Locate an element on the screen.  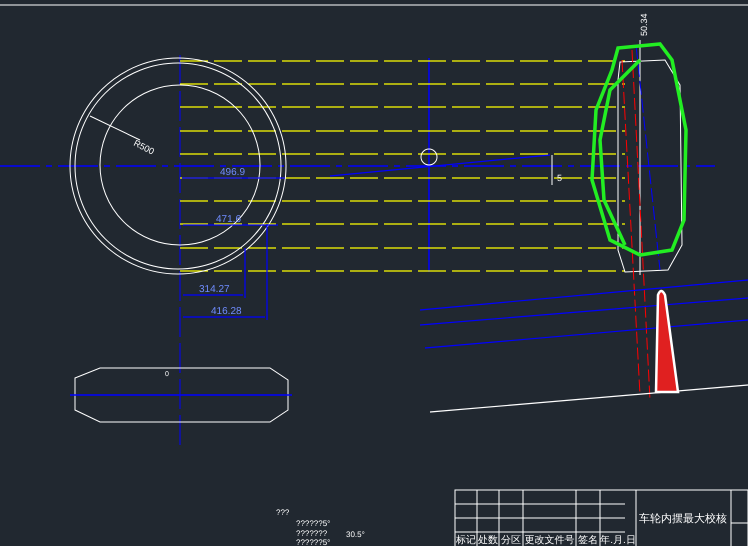
dimension-text: 50.34 is located at coordinates (644, 24).